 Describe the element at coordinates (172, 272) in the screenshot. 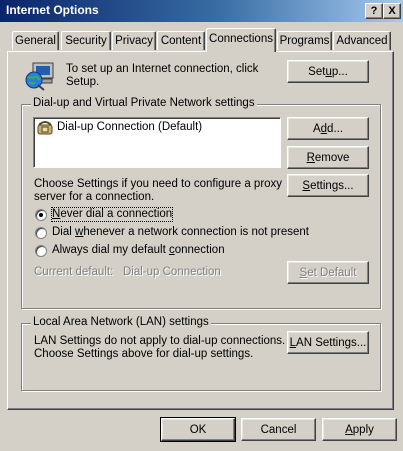

I see `current-default-value: Dial-up Connection` at that location.